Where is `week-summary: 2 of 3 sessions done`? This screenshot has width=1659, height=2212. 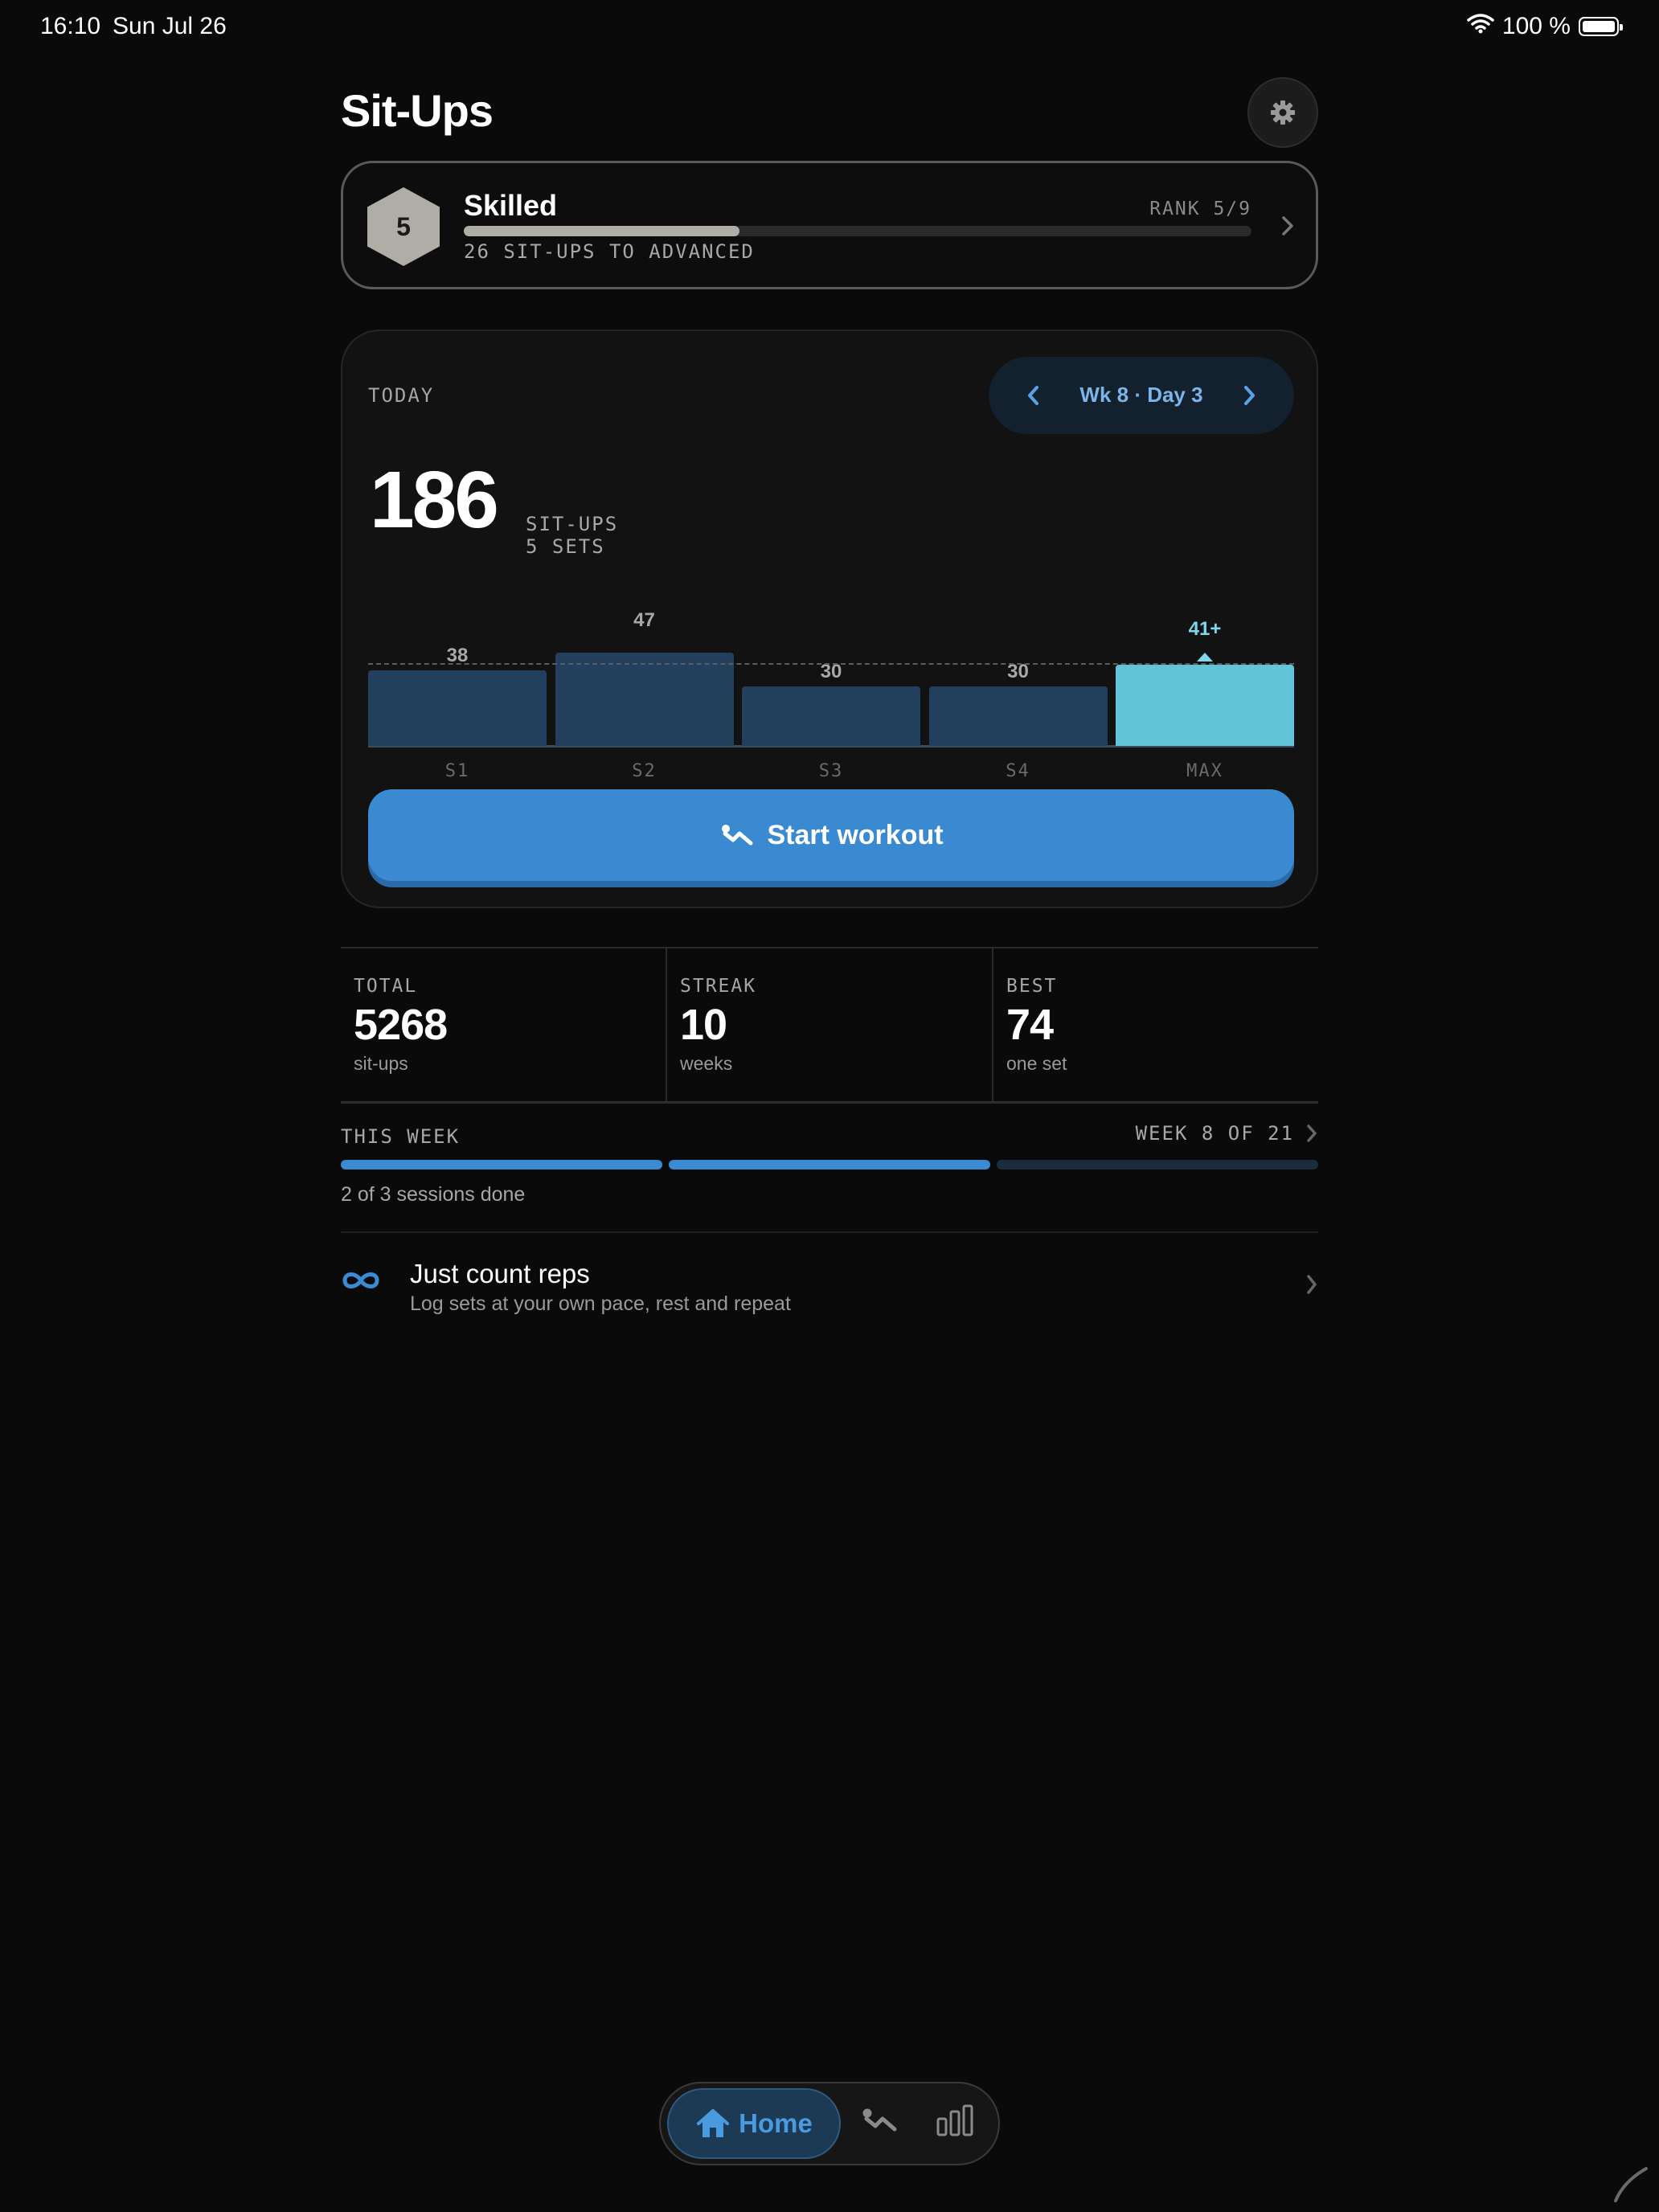 week-summary: 2 of 3 sessions done is located at coordinates (433, 1194).